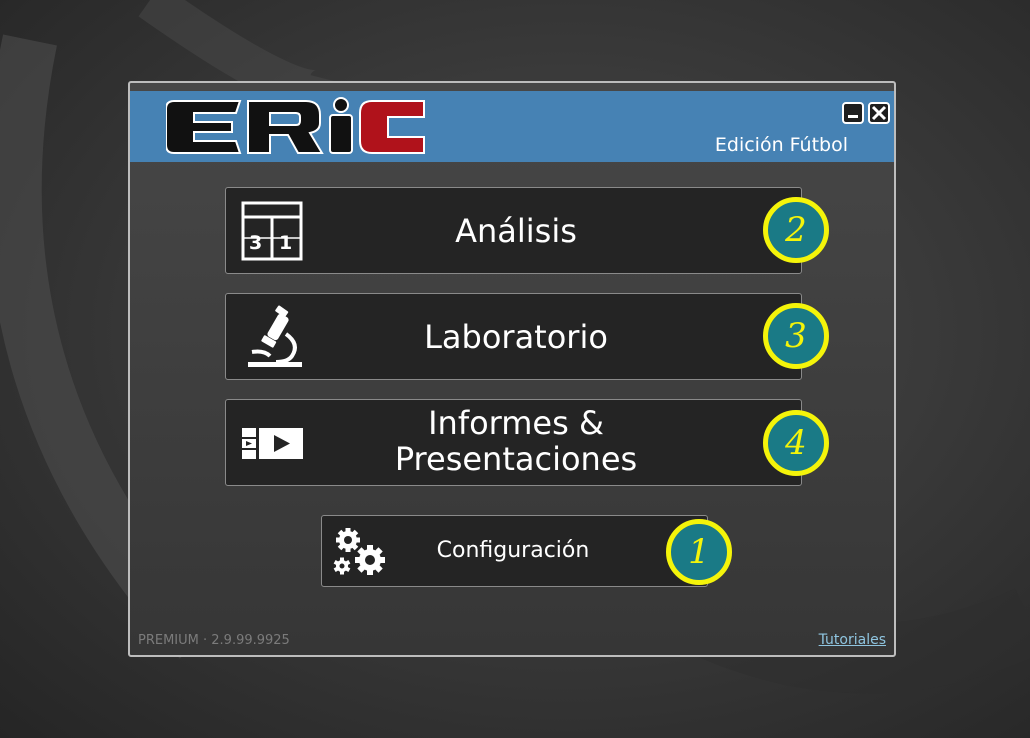 Image resolution: width=1030 pixels, height=738 pixels. I want to click on scoreboard-icon: 3 1, so click(272, 231).